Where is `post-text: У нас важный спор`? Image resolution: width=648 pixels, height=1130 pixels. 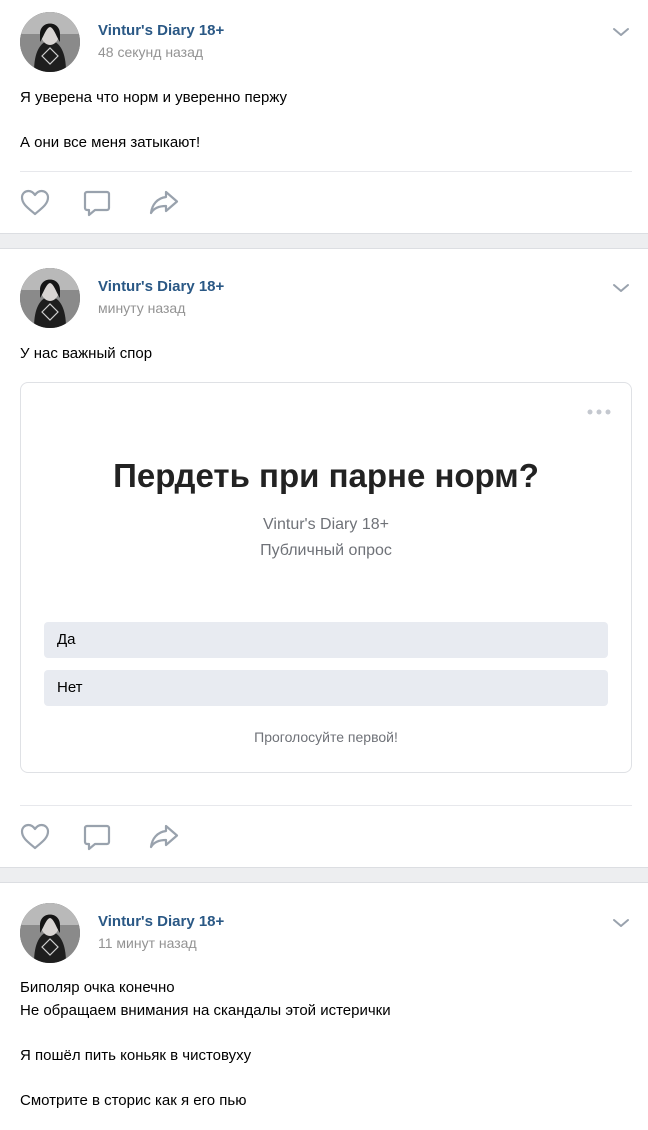
post-text: У нас важный спор is located at coordinates (320, 353).